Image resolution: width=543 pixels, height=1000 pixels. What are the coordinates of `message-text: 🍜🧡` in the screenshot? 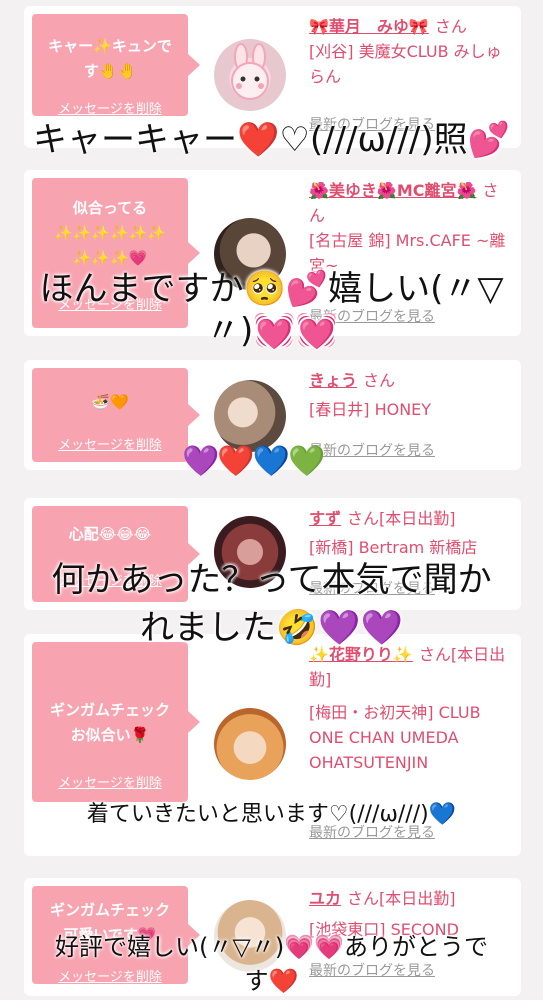 It's located at (110, 402).